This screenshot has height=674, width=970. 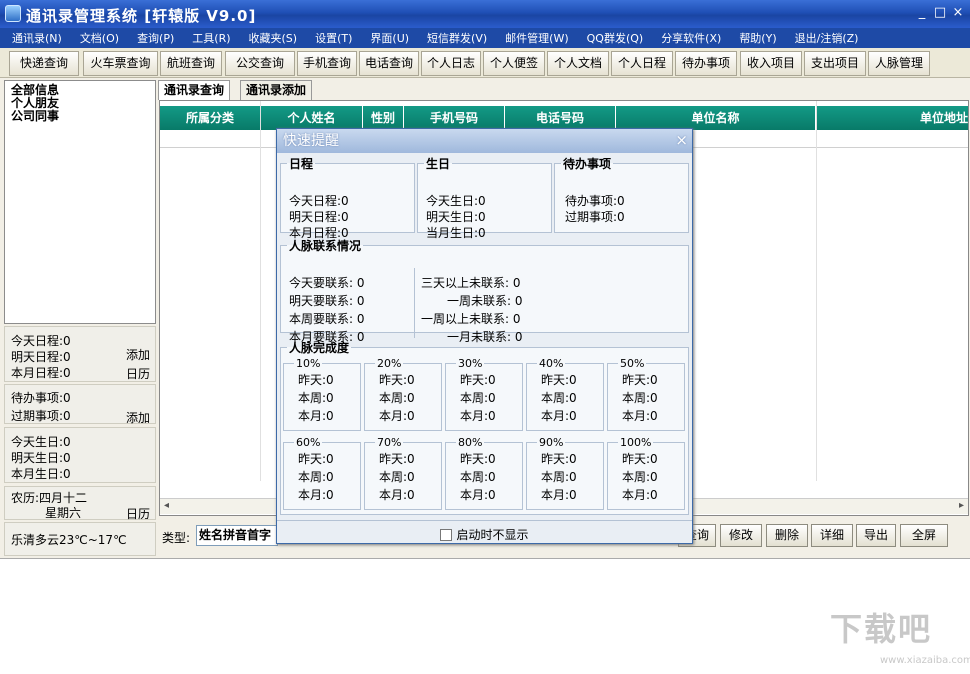 What do you see at coordinates (595, 217) in the screenshot?
I see `dlg-overdue-todo: 过期事项:0` at bounding box center [595, 217].